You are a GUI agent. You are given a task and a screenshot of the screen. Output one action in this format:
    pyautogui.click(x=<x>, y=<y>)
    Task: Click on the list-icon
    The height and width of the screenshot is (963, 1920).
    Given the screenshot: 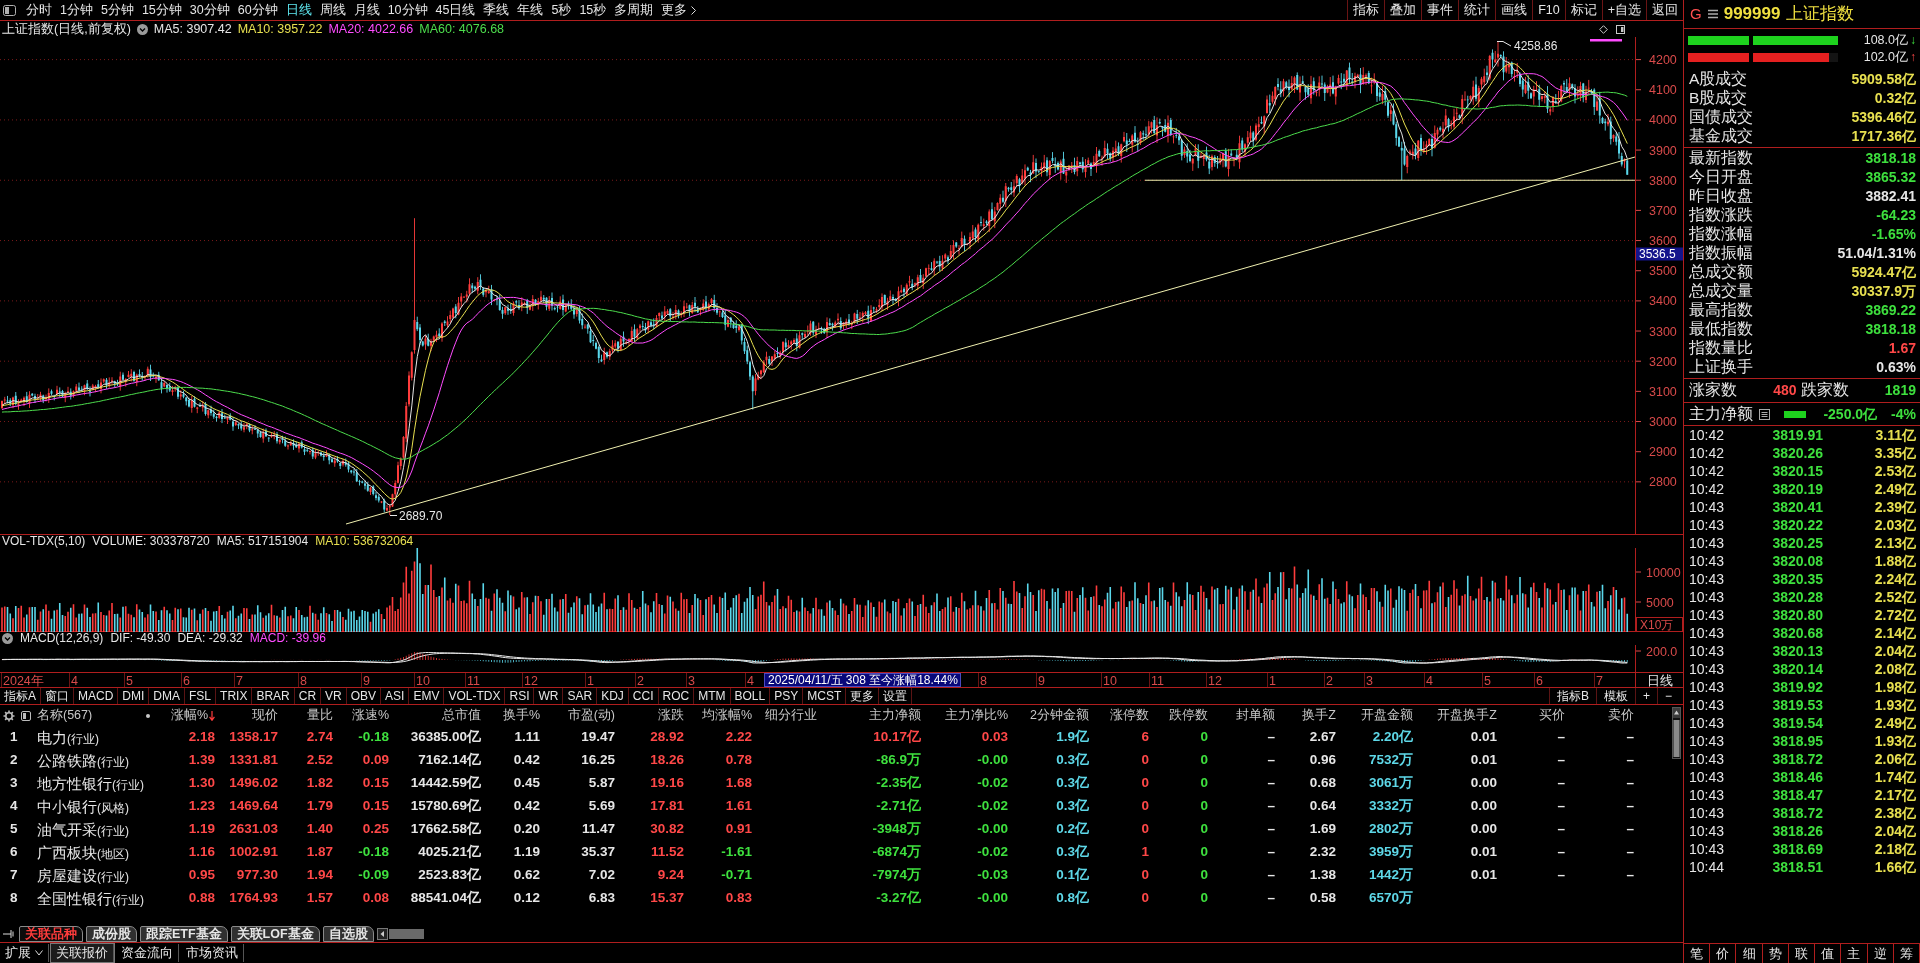 What is the action you would take?
    pyautogui.click(x=1764, y=414)
    